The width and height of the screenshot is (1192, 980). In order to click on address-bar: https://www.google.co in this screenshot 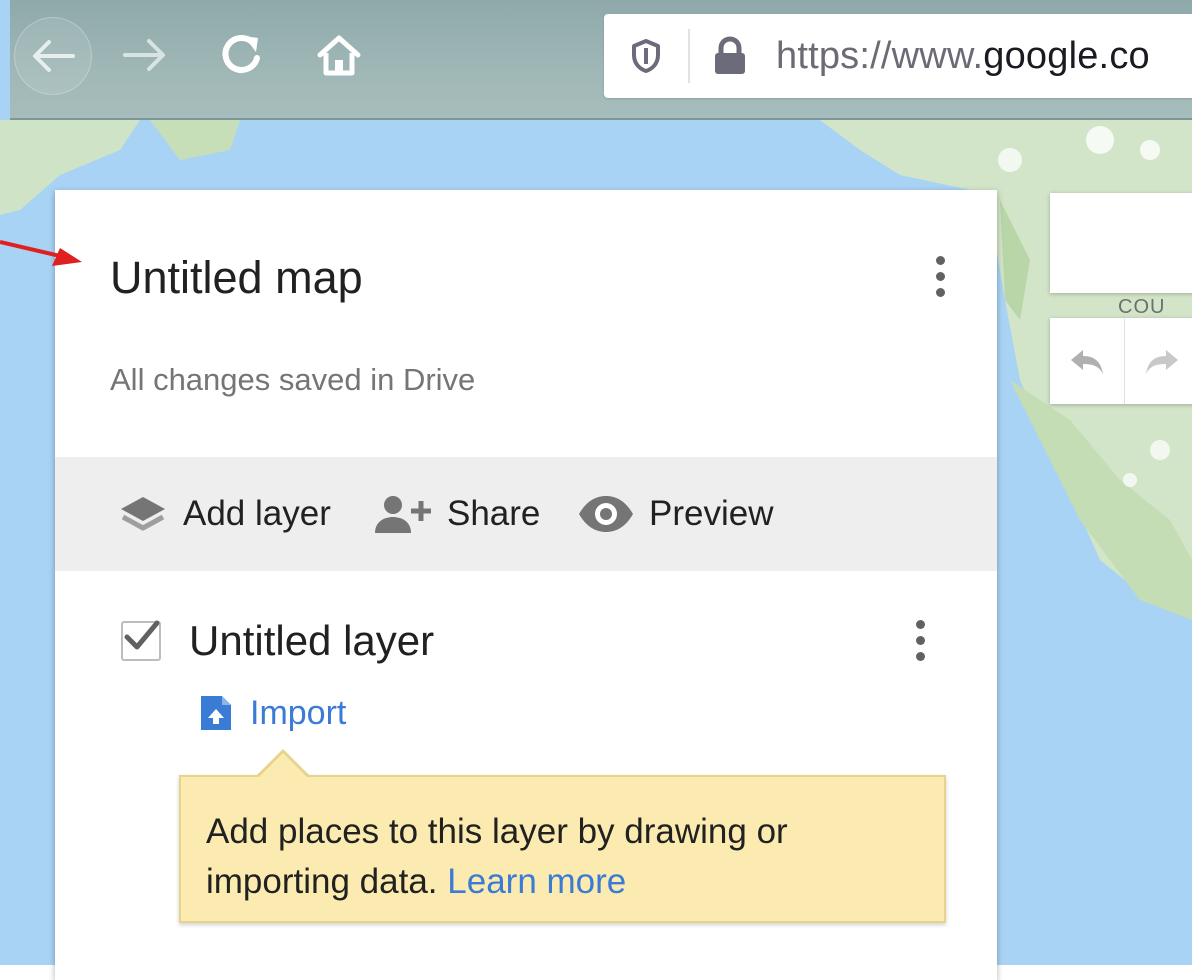, I will do `click(898, 56)`.